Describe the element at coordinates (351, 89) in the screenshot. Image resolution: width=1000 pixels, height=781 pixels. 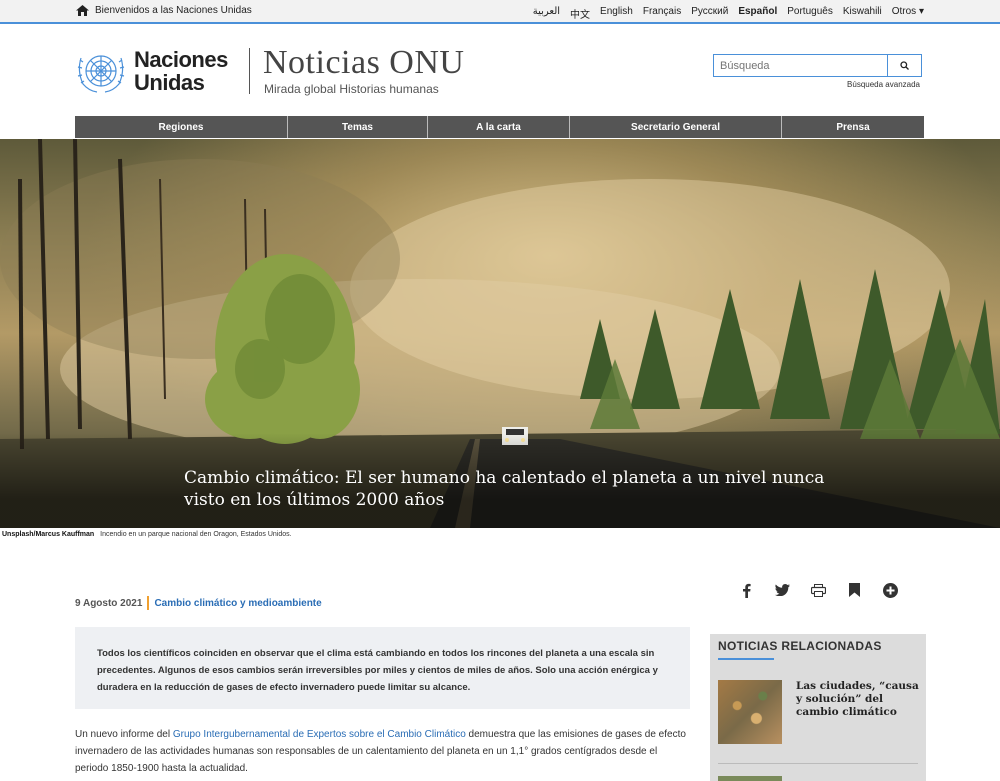
I see `site-subtitle: Mirada global Historias humanas` at that location.